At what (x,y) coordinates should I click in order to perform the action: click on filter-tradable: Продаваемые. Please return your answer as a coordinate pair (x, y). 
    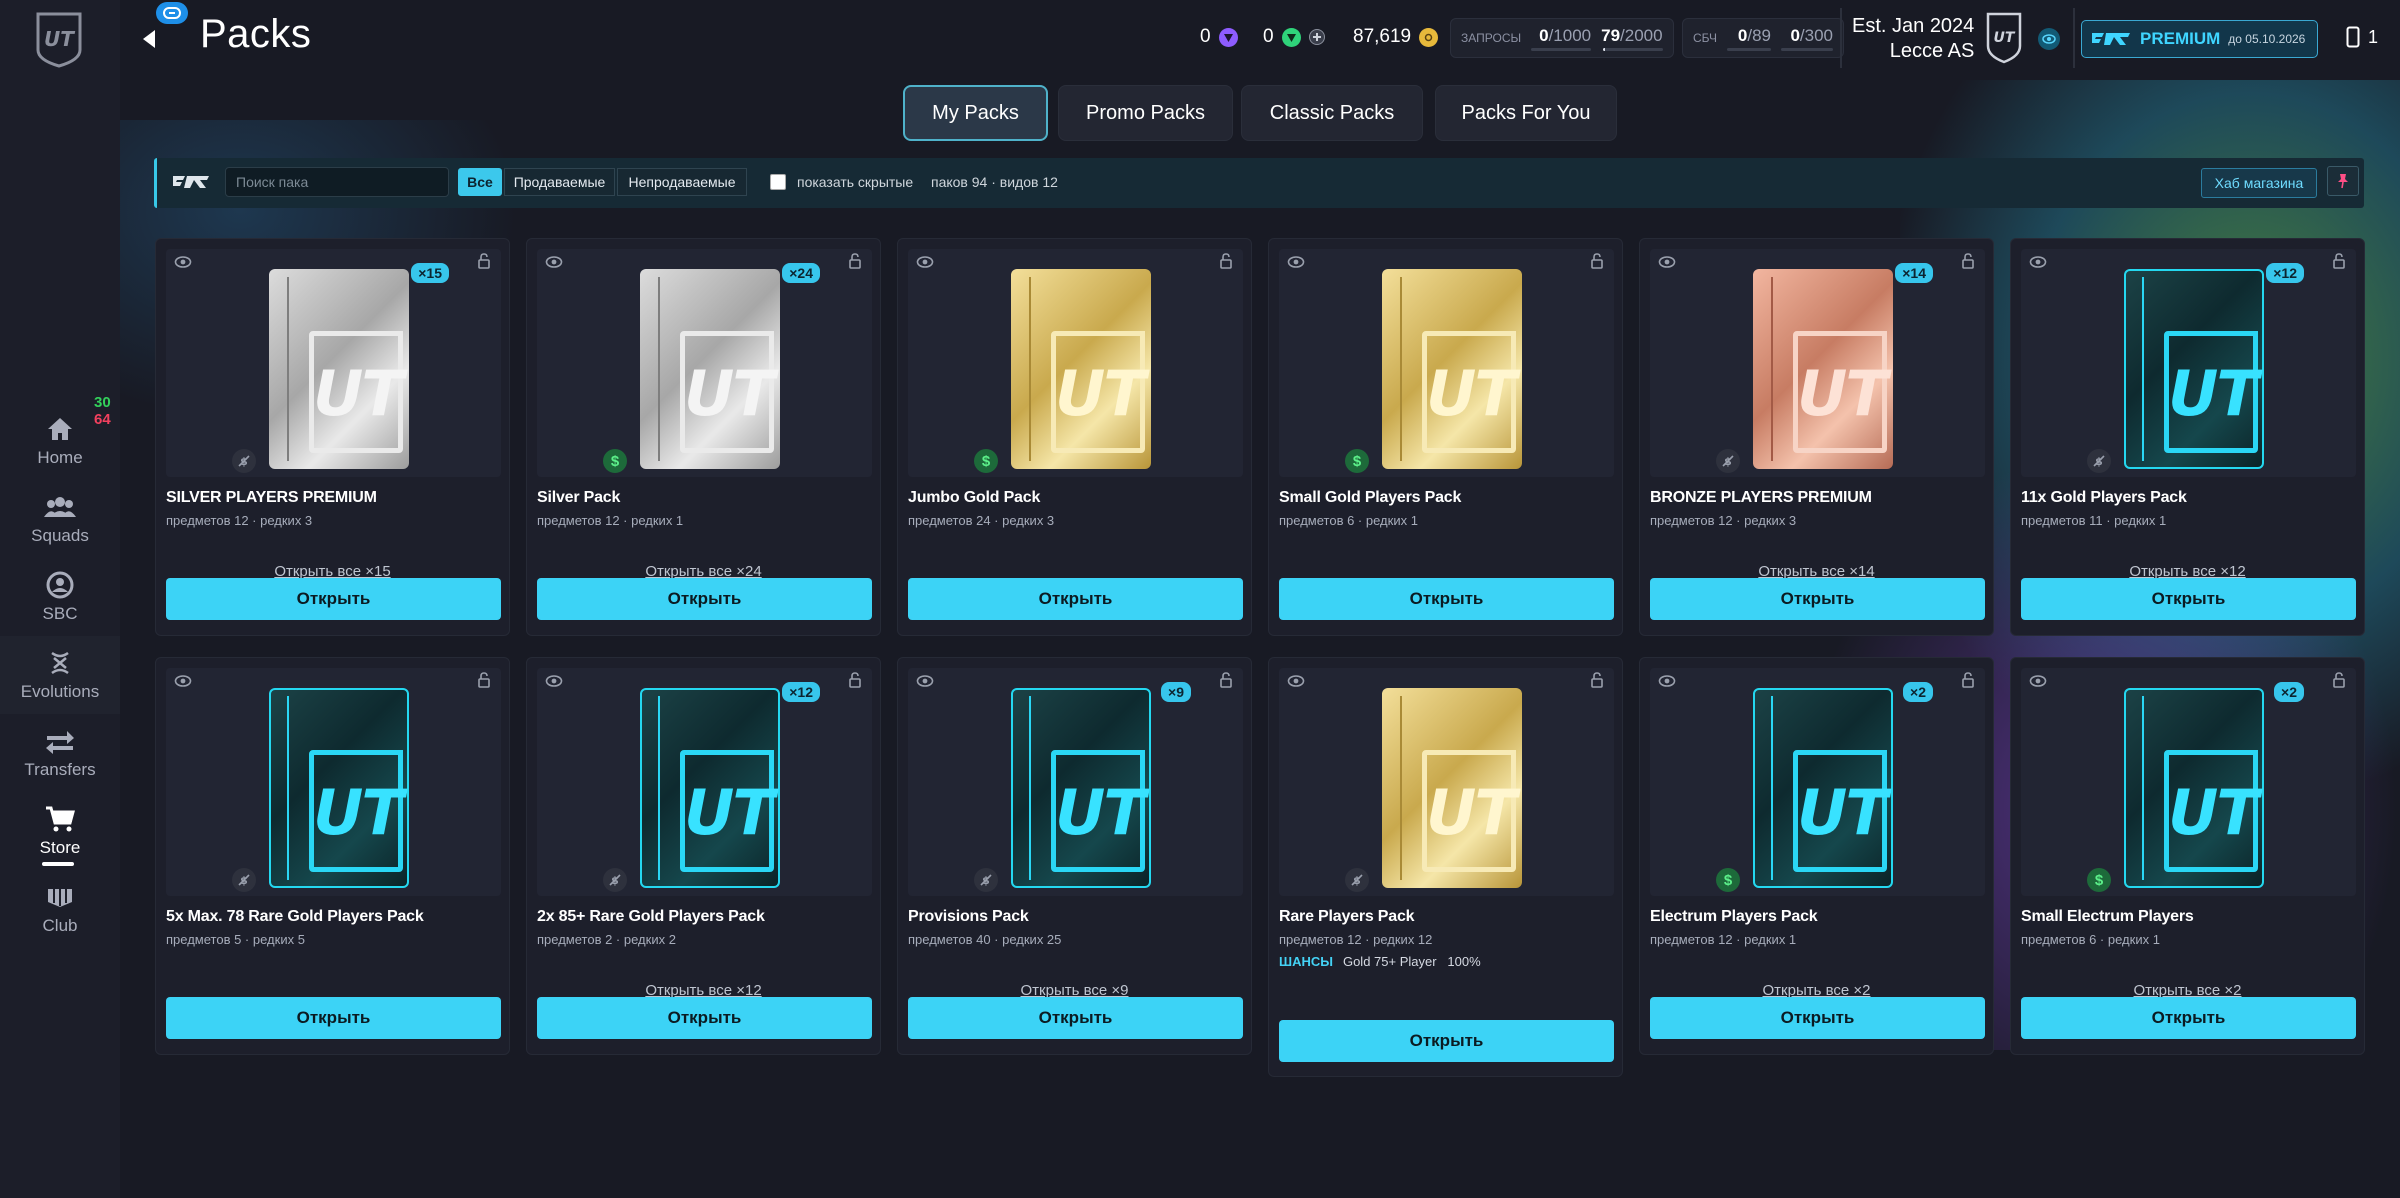
    Looking at the image, I should click on (559, 182).